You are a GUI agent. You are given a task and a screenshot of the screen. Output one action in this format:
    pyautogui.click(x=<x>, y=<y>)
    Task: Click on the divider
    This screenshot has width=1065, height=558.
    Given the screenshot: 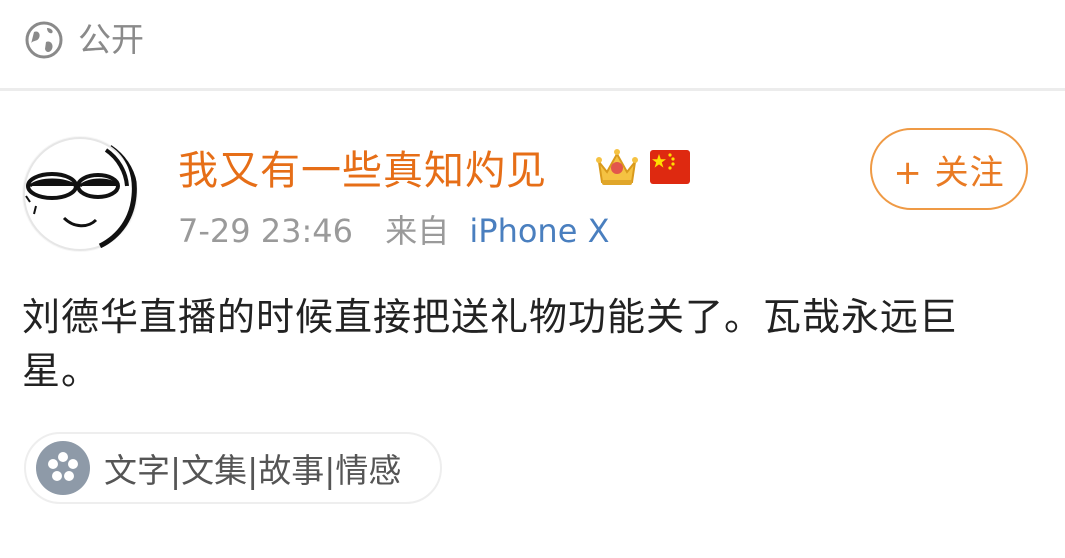 What is the action you would take?
    pyautogui.click(x=532, y=89)
    